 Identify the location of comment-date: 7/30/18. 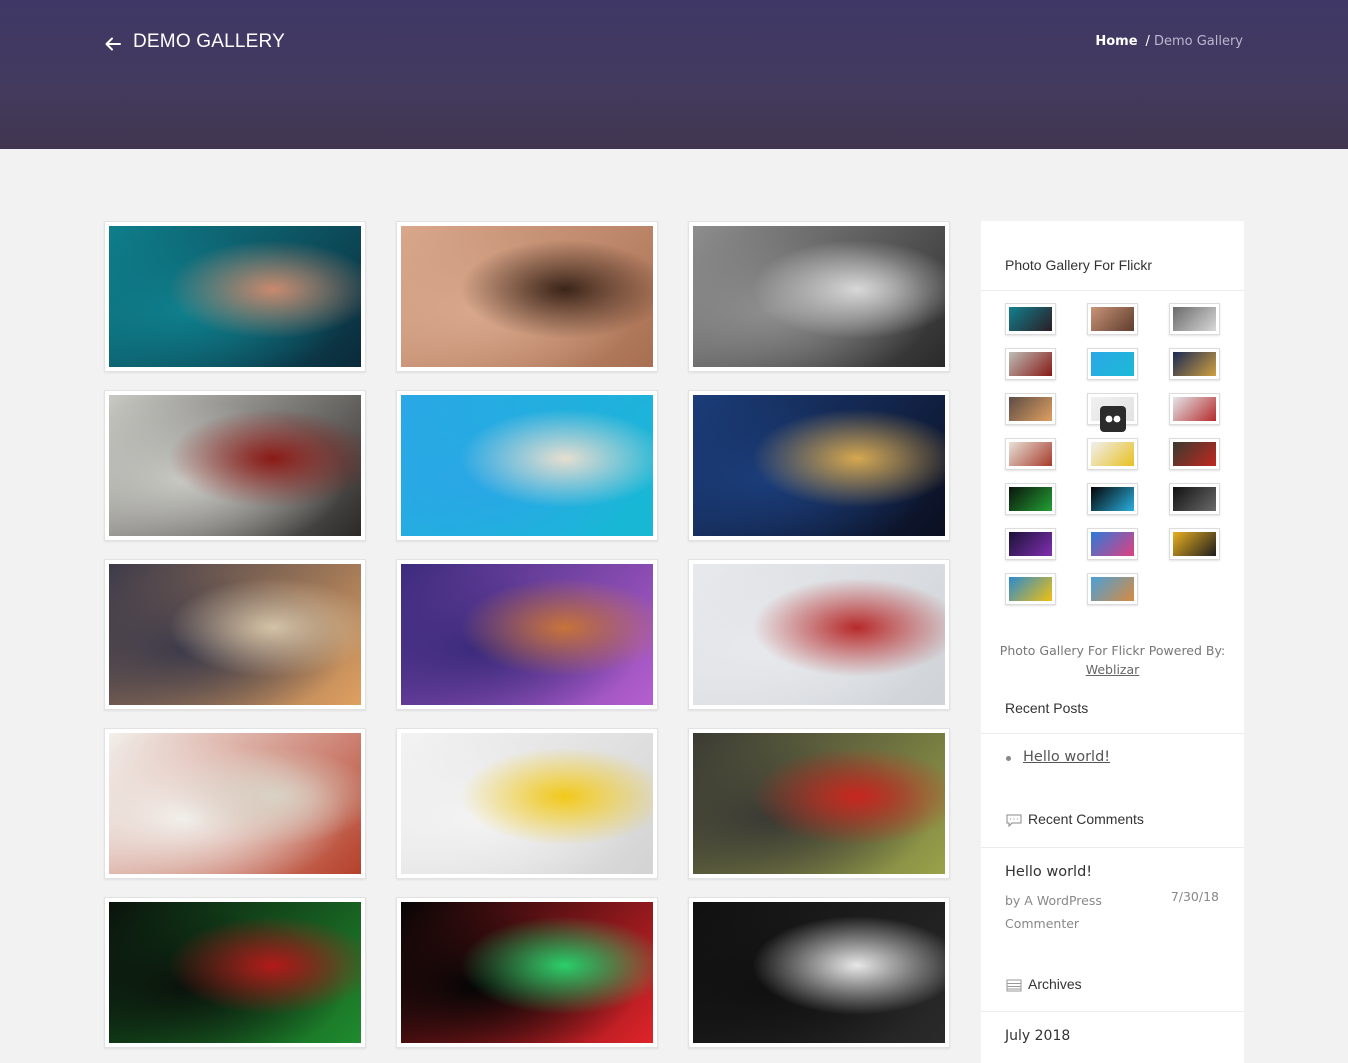
(1194, 896).